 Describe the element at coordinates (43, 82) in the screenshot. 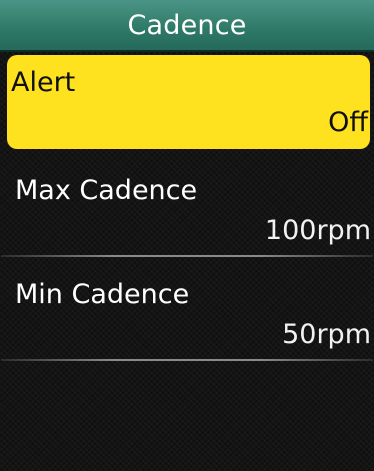

I see `alert-label: Alert` at that location.